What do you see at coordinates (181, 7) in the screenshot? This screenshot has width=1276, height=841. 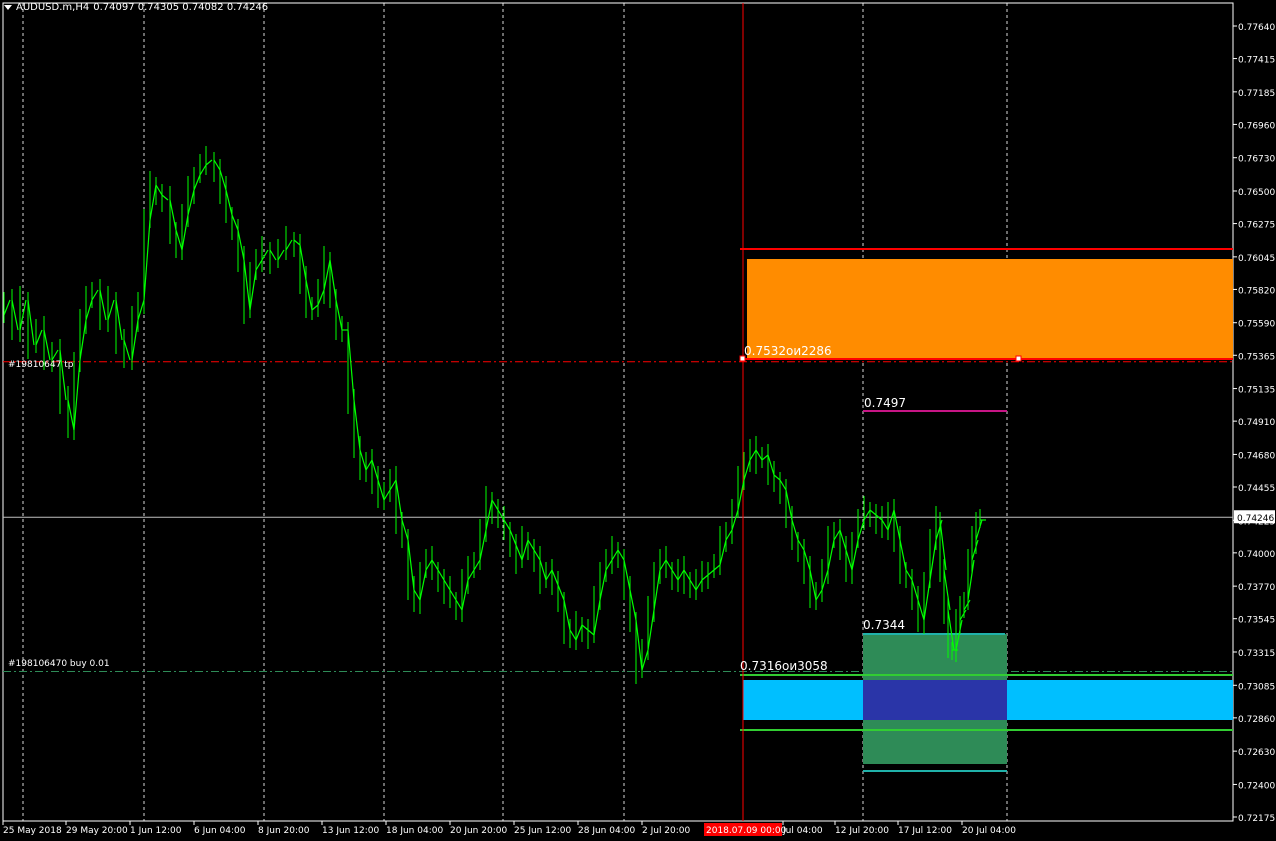 I see `ohlc-values: 0.74097 0.74305 0.74082 0.74246` at bounding box center [181, 7].